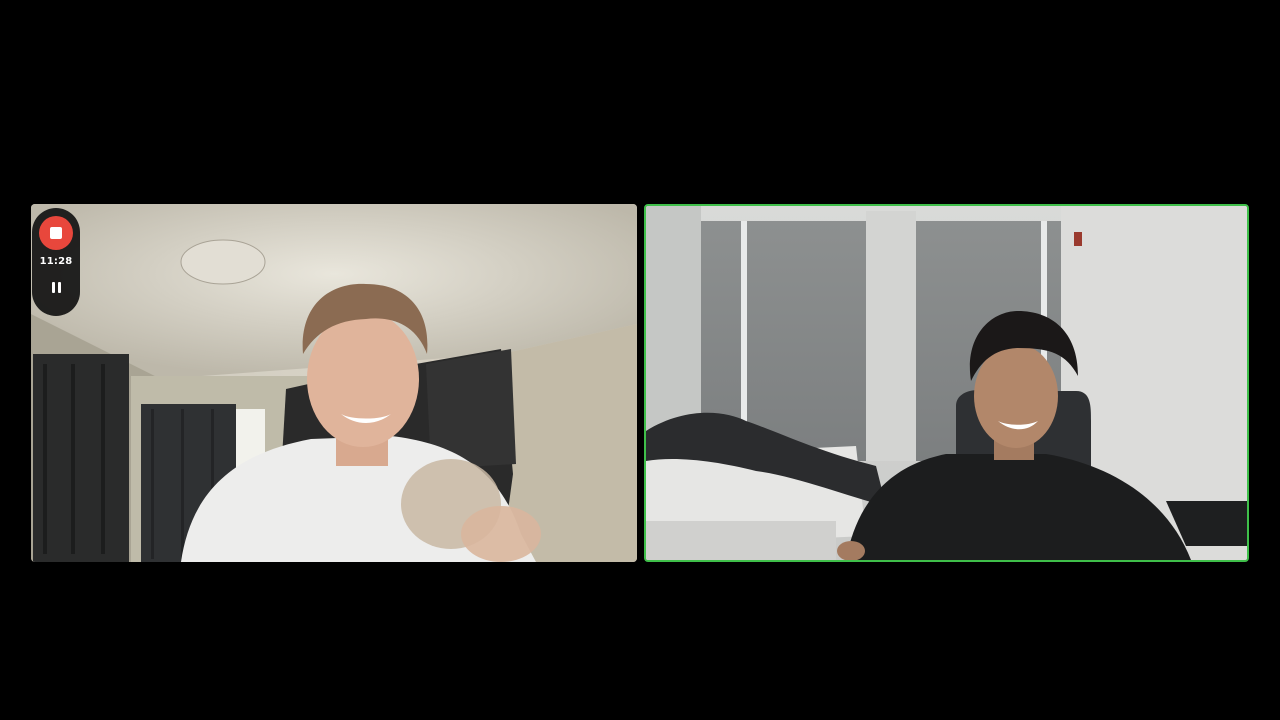 The image size is (1280, 720). I want to click on recording-timer: 11:28, so click(56, 261).